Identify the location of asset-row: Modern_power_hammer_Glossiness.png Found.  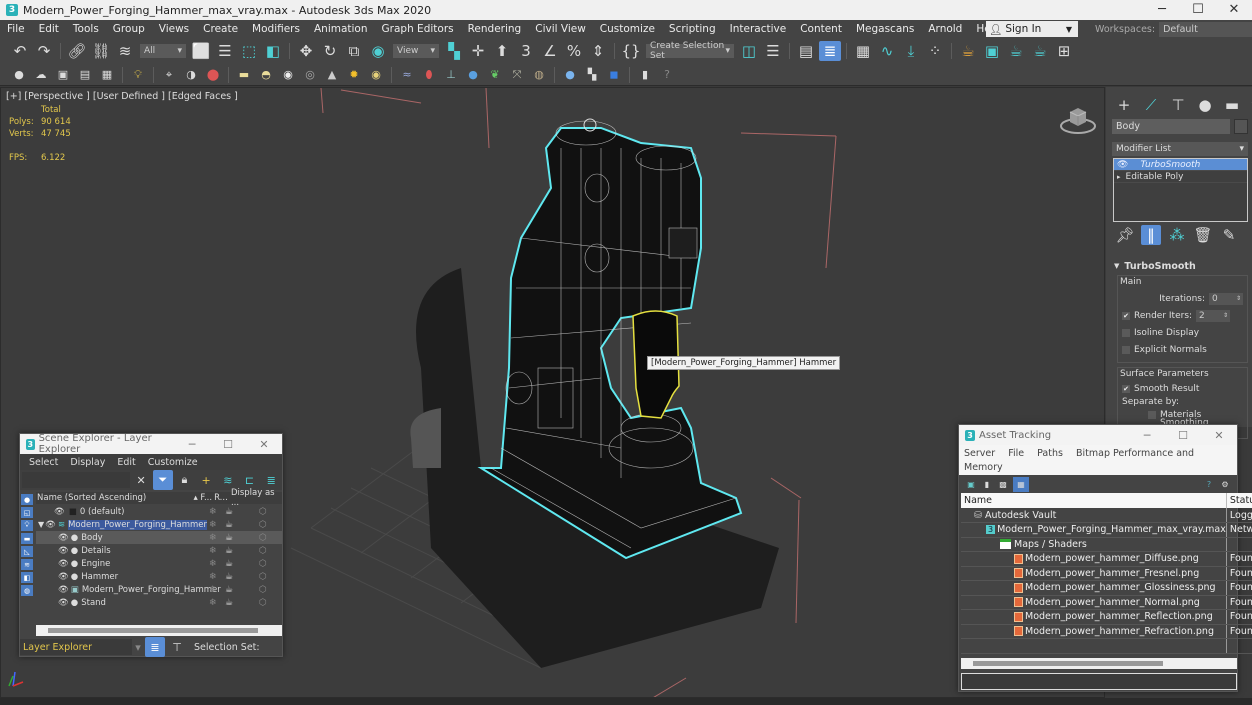
(1106, 588).